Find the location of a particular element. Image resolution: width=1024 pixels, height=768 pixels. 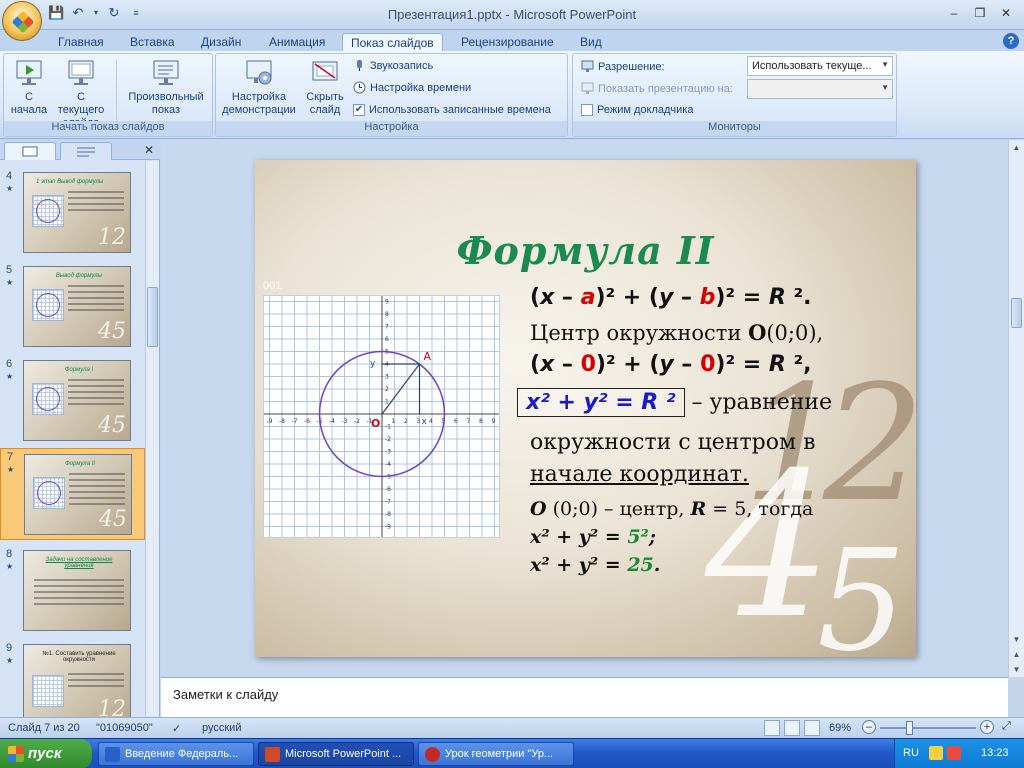

custom-show-button: Произвольный показ is located at coordinates (166, 87).